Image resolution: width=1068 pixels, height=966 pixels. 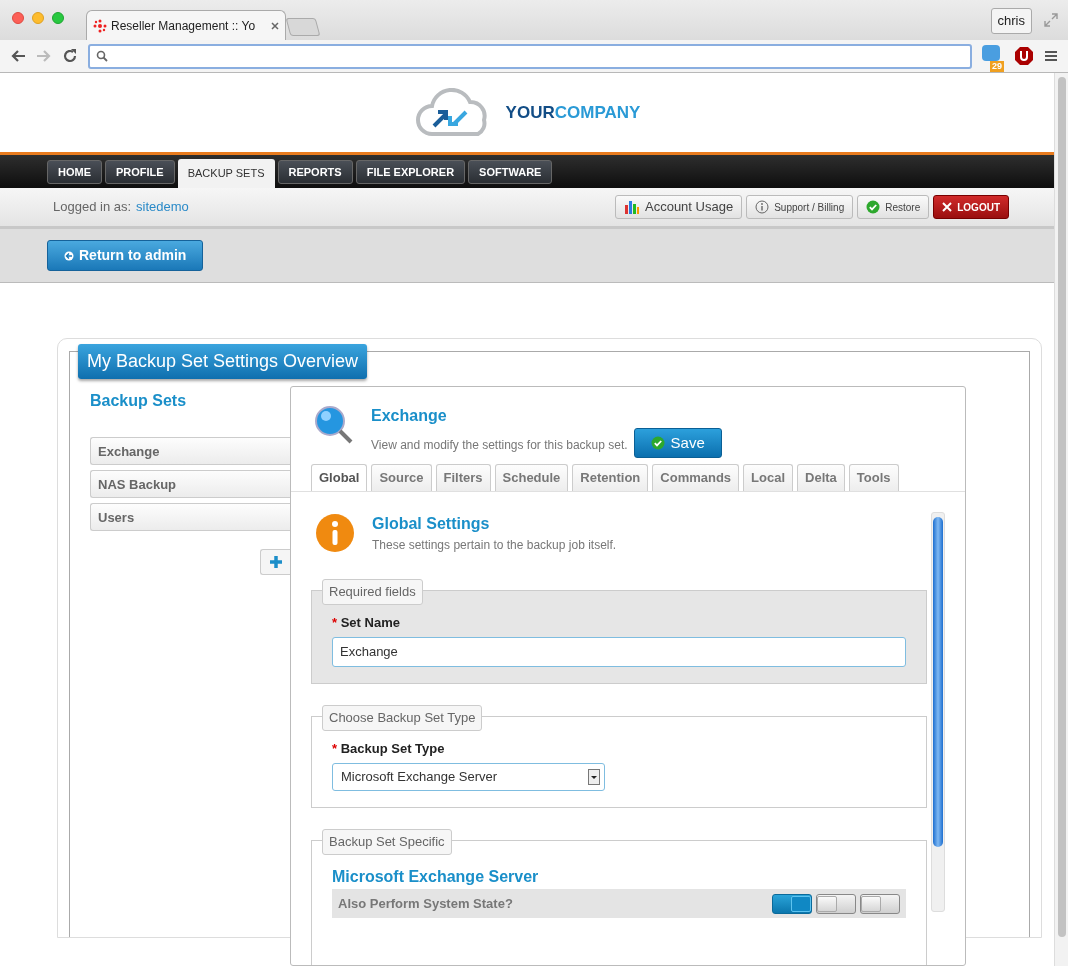 I want to click on section-title: Global Settings, so click(x=431, y=524).